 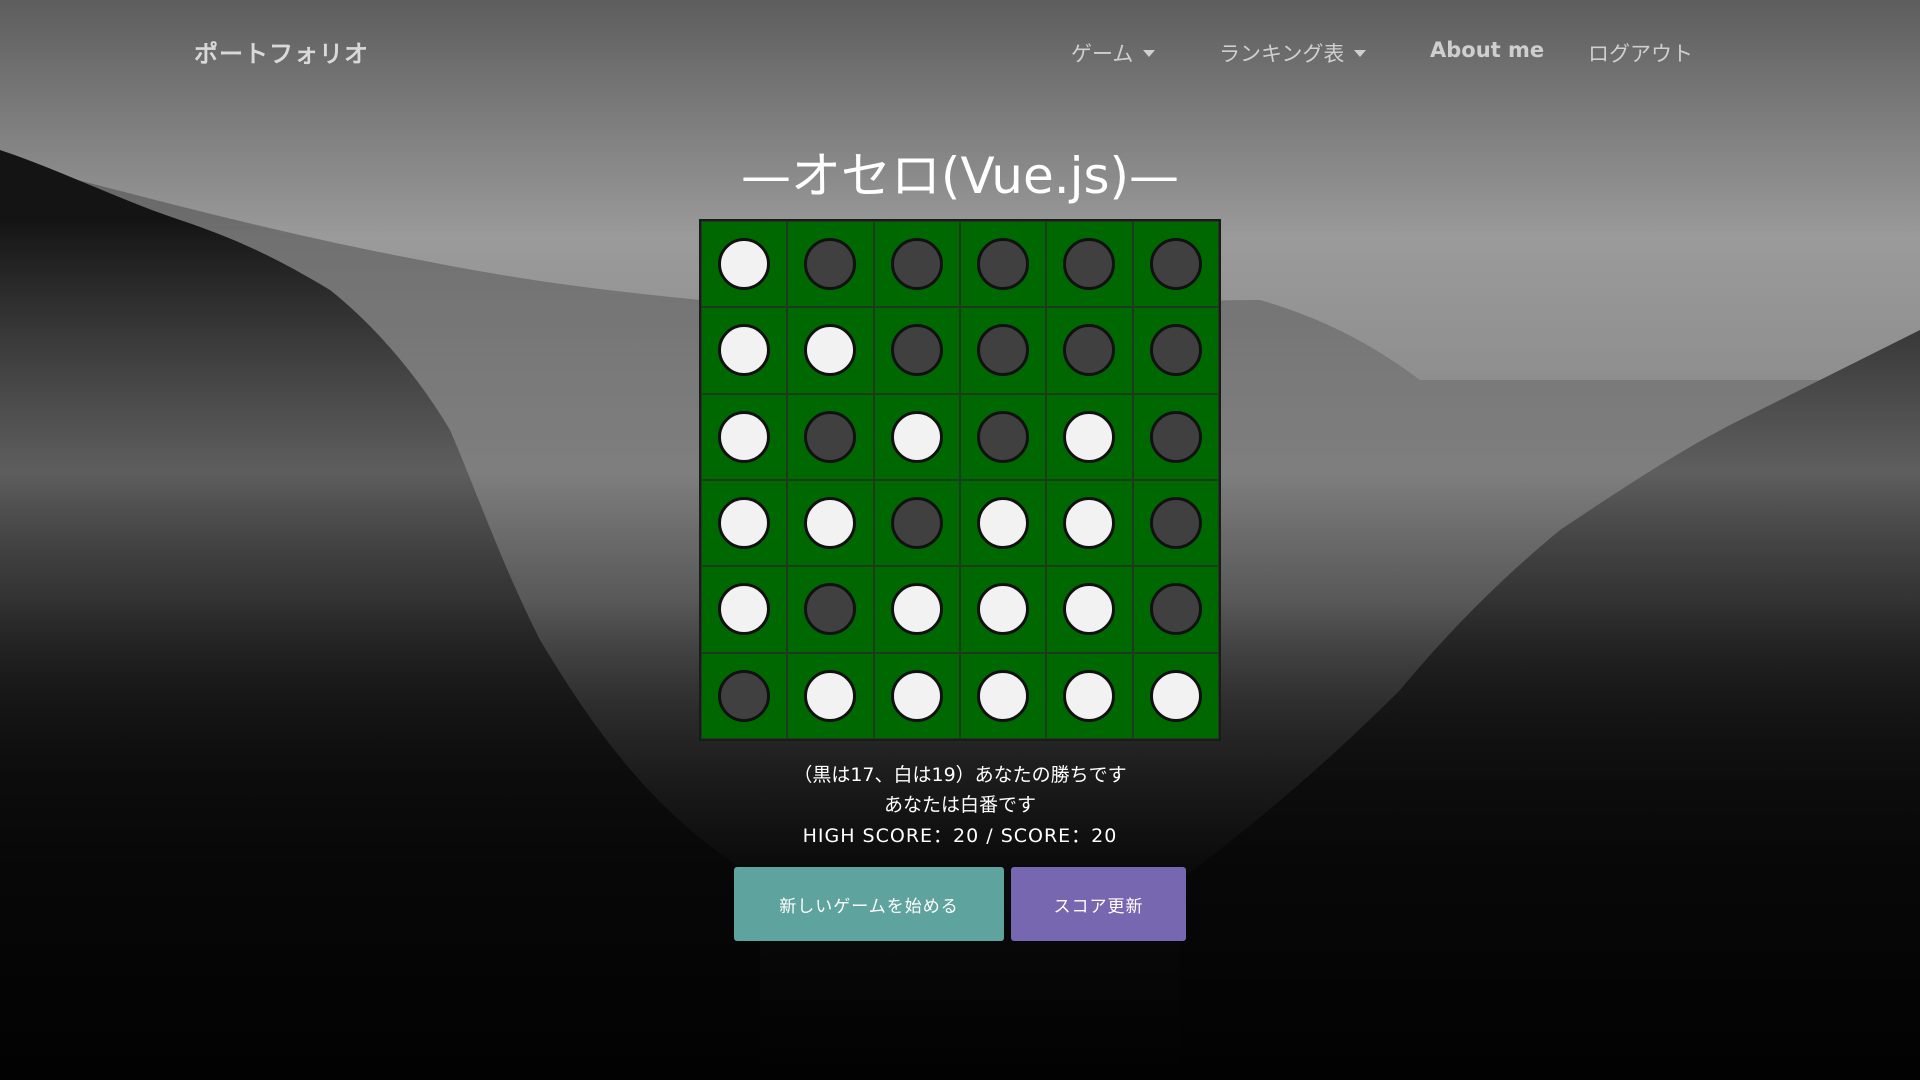 I want to click on update-score-button: スコア更新, so click(x=1098, y=904).